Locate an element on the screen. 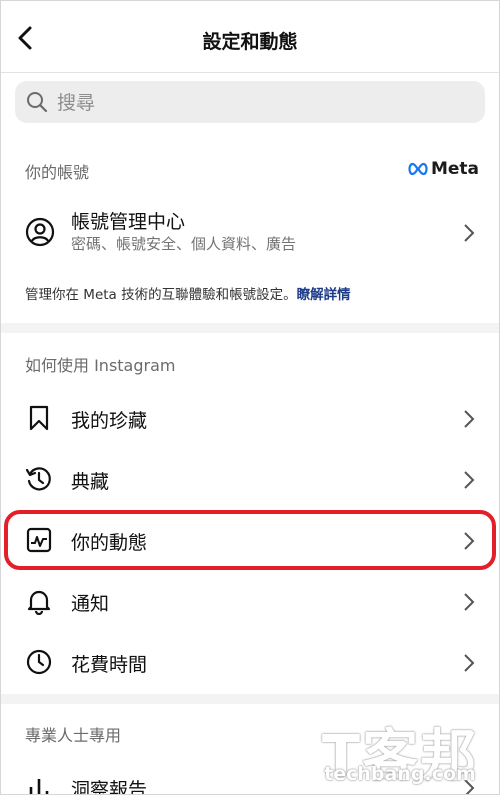  section-heading-professional: 專業人士專用 is located at coordinates (73, 735).